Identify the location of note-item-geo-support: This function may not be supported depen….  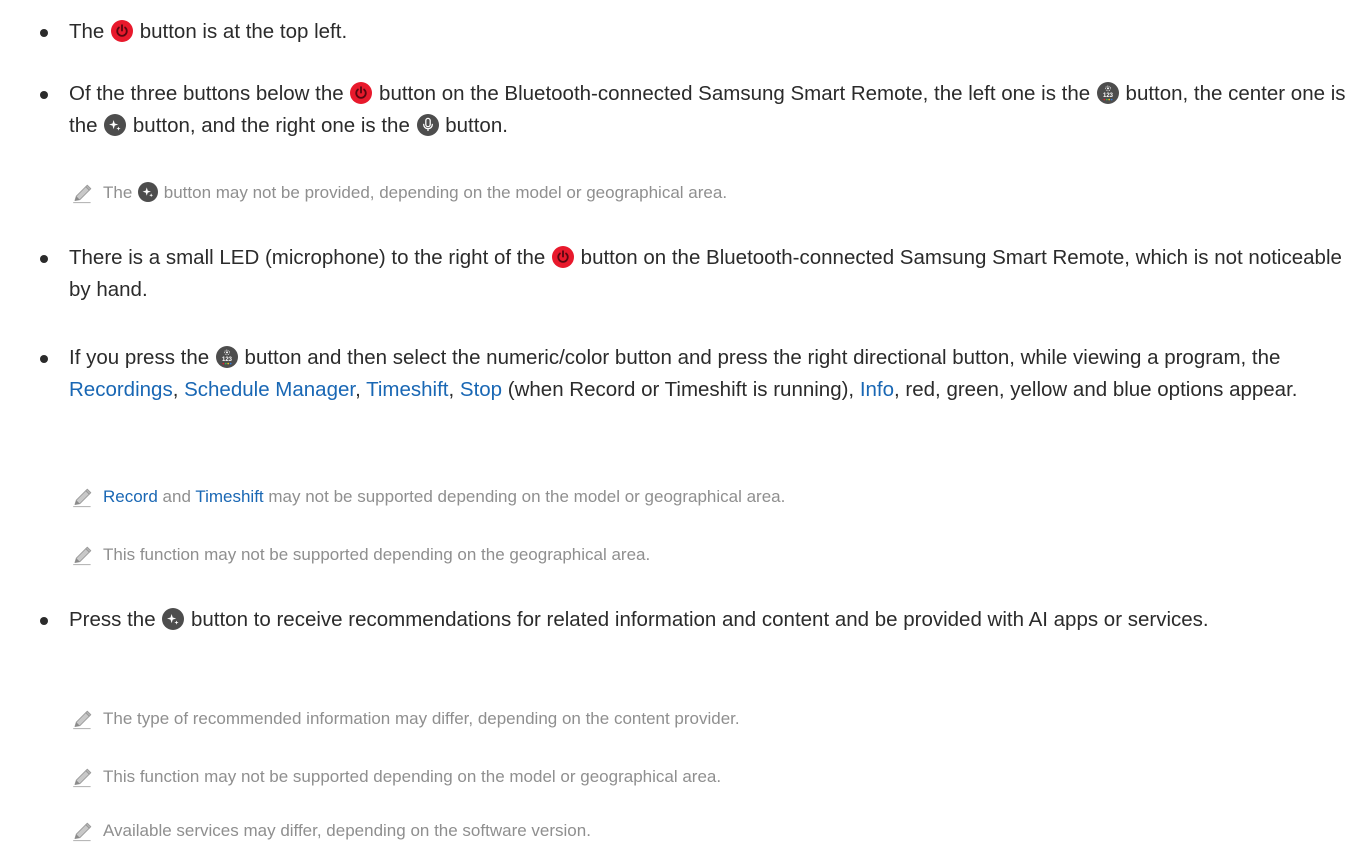
(707, 555).